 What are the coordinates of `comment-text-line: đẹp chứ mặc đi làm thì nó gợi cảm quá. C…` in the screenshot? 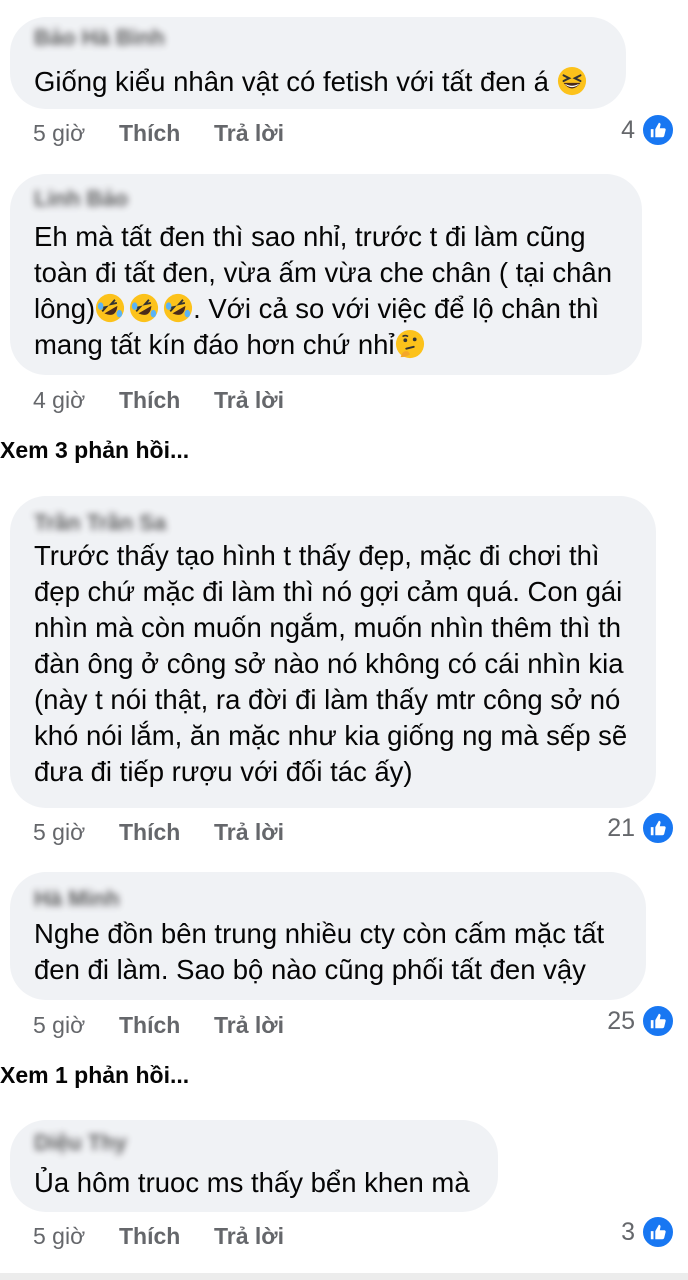 It's located at (328, 591).